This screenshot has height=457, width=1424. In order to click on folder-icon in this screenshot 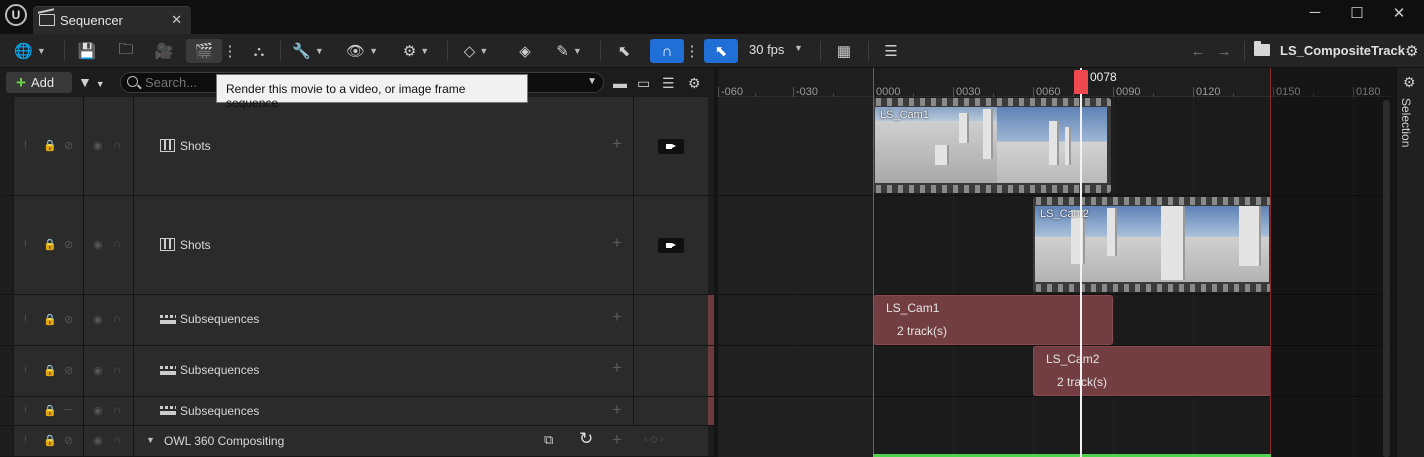, I will do `click(1262, 48)`.